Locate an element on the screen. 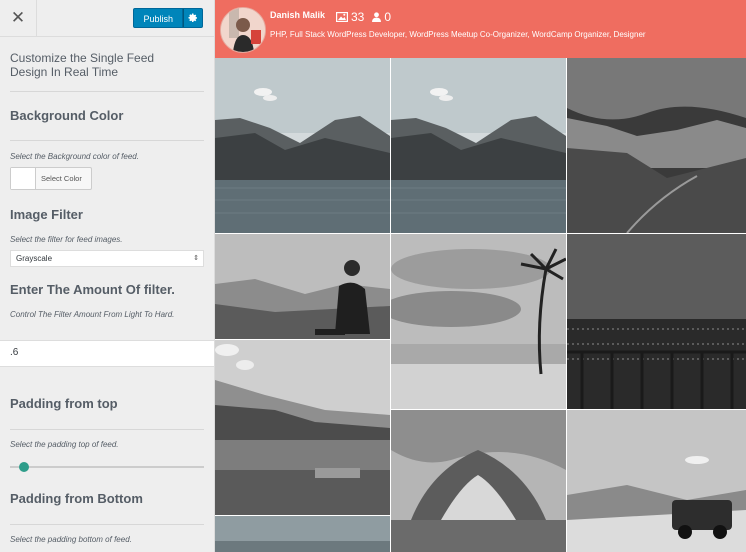 This screenshot has height=552, width=746. lakeside-park-photo is located at coordinates (302, 427).